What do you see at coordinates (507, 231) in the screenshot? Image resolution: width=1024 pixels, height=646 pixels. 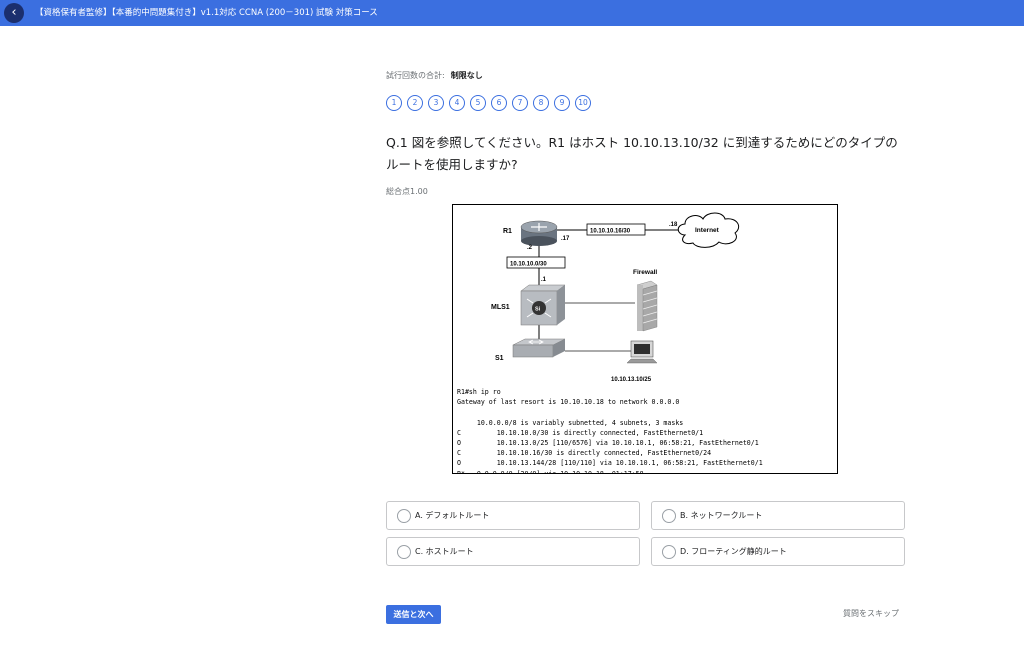 I see `r1-label: R1` at bounding box center [507, 231].